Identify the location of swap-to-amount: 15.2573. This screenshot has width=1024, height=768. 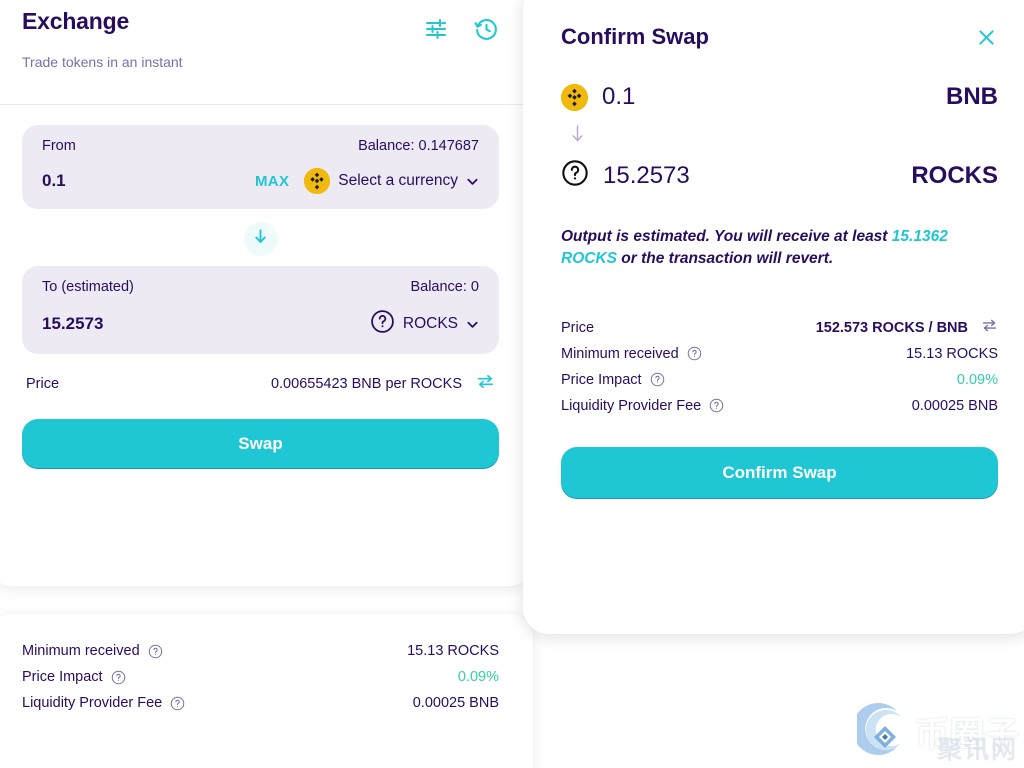
(646, 175).